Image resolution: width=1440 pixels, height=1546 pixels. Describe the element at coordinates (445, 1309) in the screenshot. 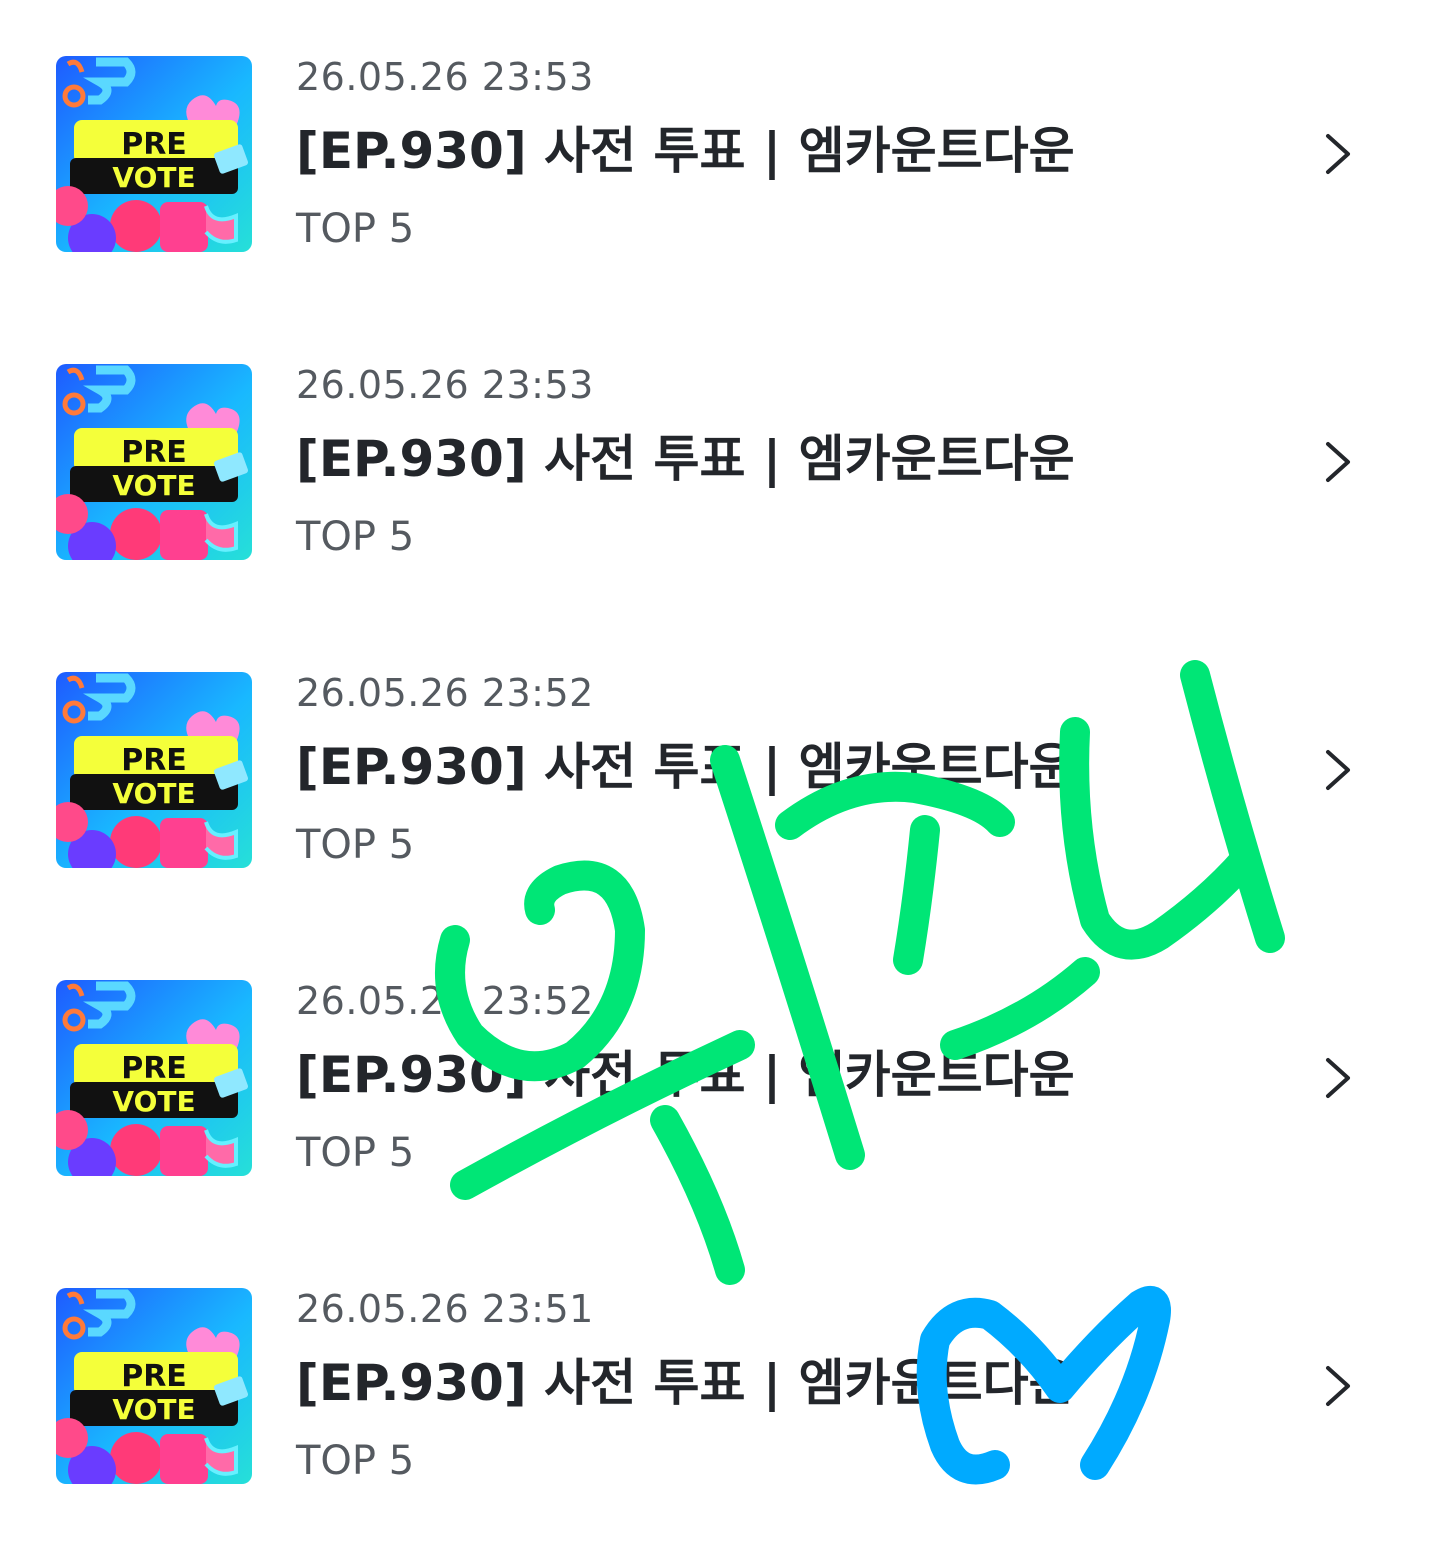

I see `vote-date: 26.05.26 23:51` at that location.